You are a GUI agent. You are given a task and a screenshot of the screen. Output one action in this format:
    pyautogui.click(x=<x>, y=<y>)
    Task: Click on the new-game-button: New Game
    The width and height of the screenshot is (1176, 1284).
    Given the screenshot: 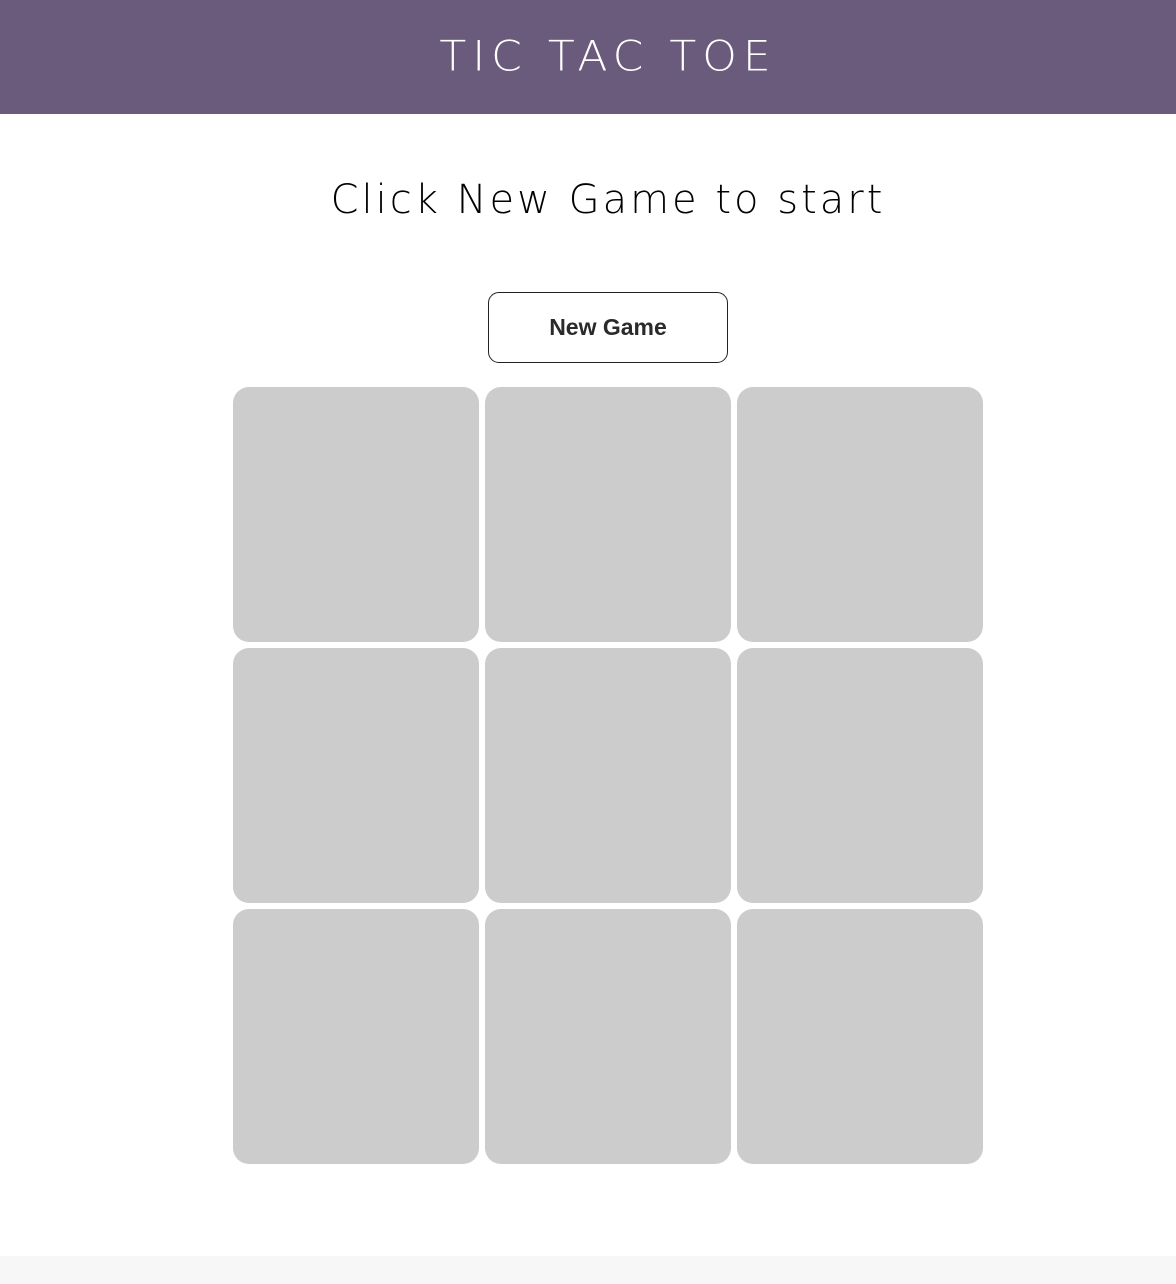 What is the action you would take?
    pyautogui.click(x=608, y=327)
    